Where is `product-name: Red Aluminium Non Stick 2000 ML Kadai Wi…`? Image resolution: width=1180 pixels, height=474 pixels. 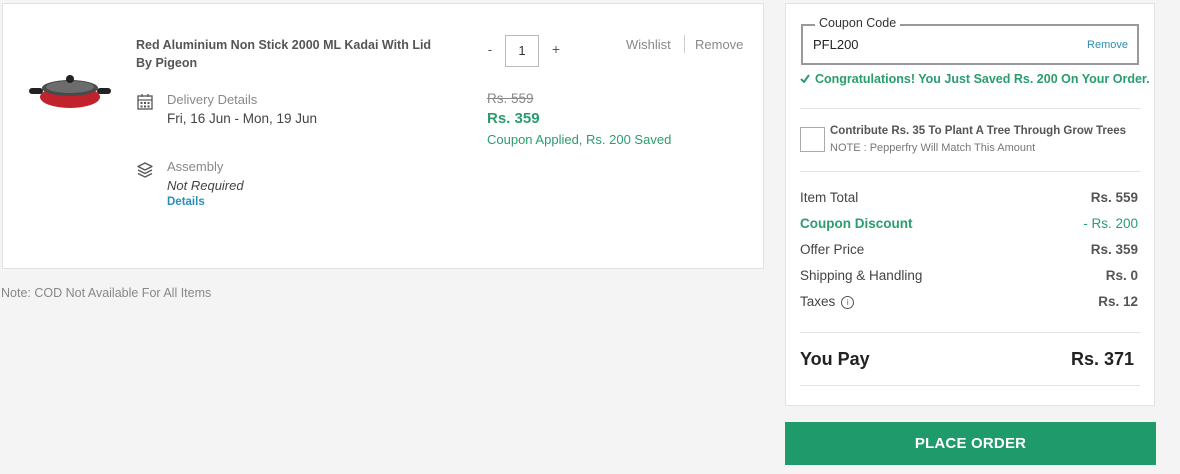
product-name: Red Aluminium Non Stick 2000 ML Kadai Wi… is located at coordinates (286, 54).